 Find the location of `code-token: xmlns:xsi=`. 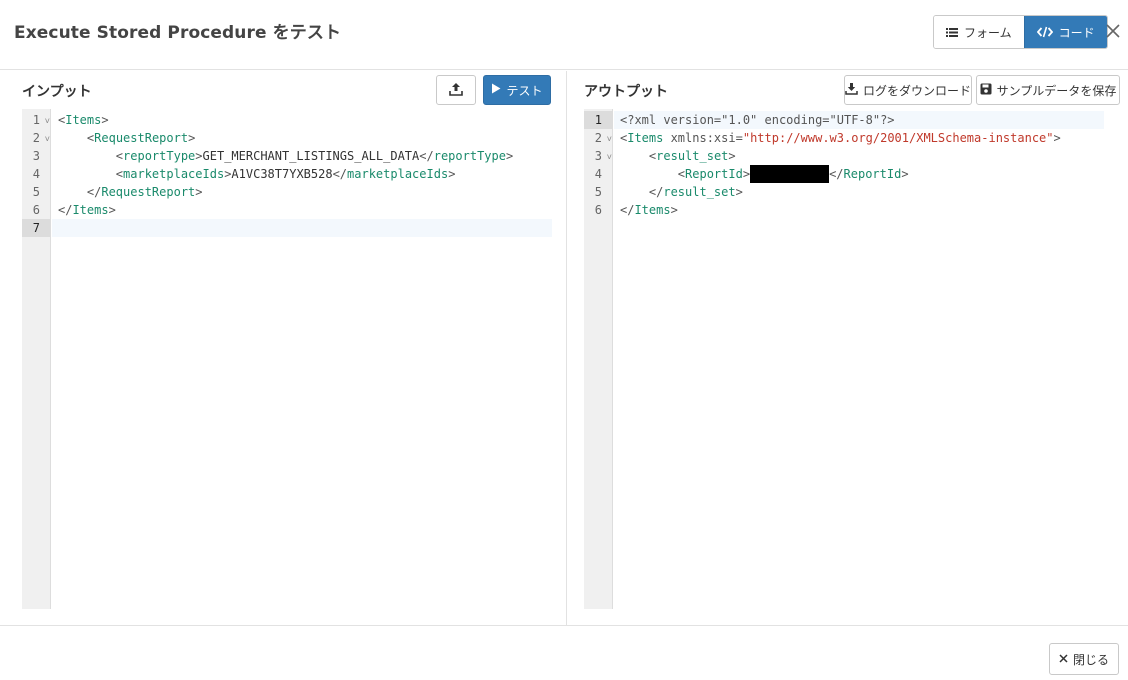

code-token: xmlns:xsi= is located at coordinates (703, 138).